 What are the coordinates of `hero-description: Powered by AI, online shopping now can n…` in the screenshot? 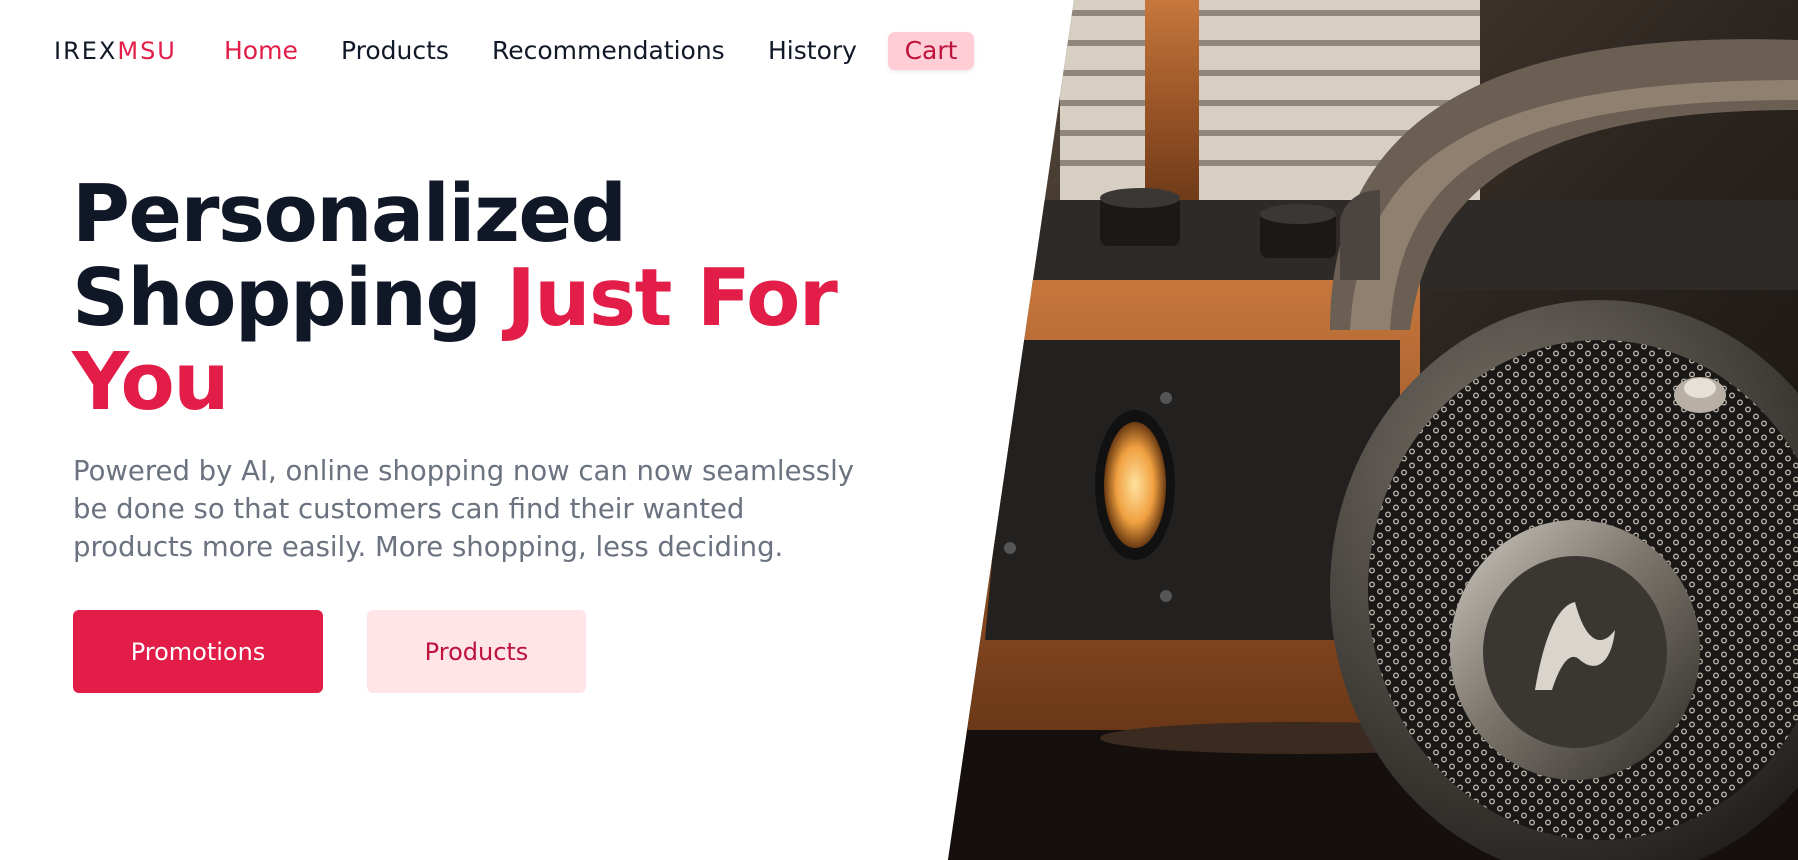 It's located at (464, 509).